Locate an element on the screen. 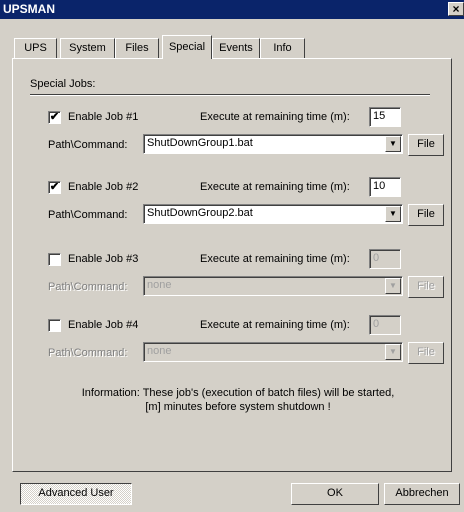 The width and height of the screenshot is (464, 512). ok-button: OK is located at coordinates (335, 494).